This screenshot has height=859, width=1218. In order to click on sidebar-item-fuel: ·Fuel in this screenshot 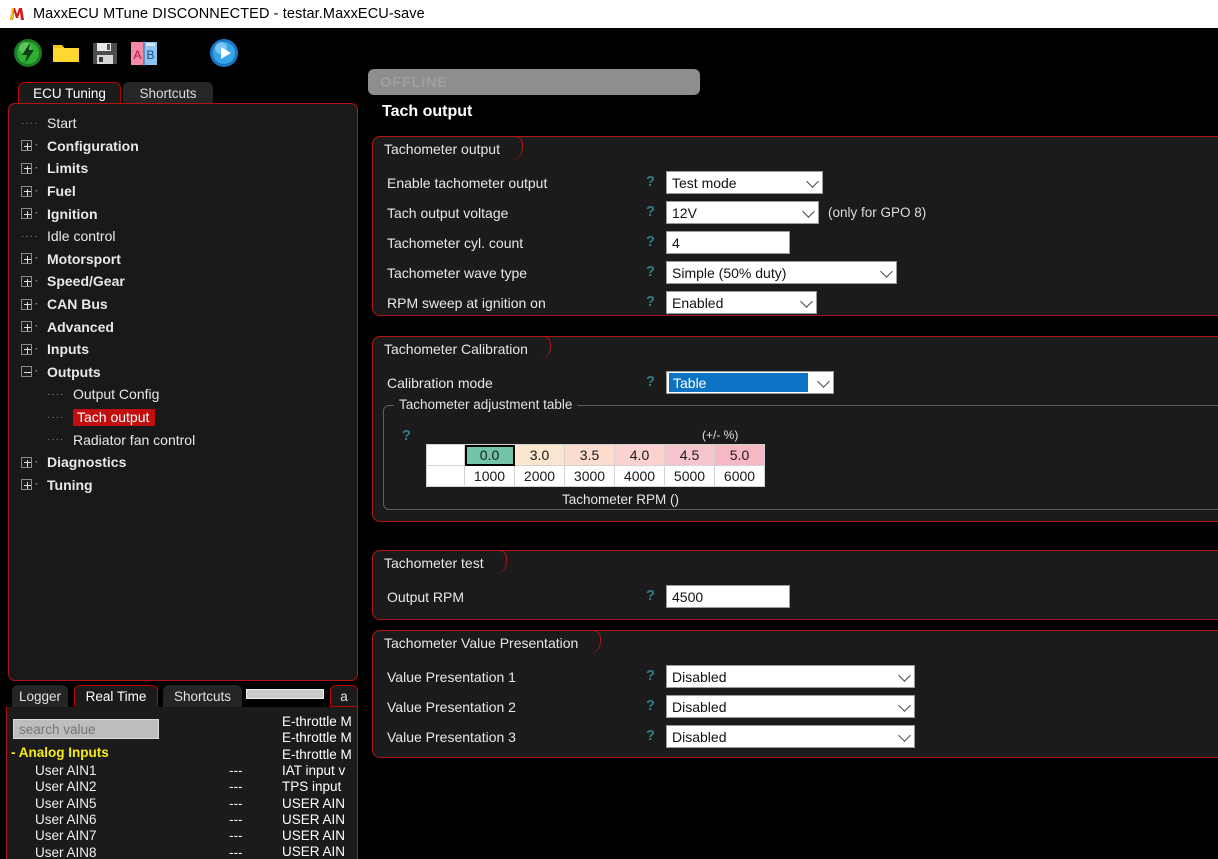, I will do `click(189, 191)`.